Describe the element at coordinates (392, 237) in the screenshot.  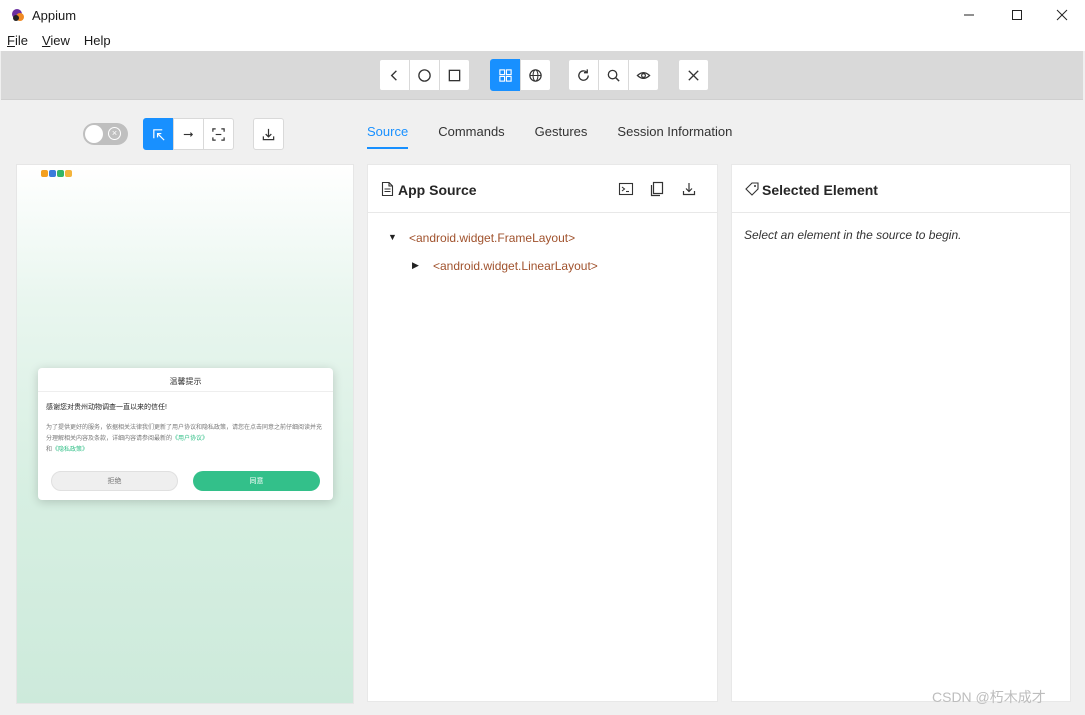
I see `caret-expanded-icon: ▼` at that location.